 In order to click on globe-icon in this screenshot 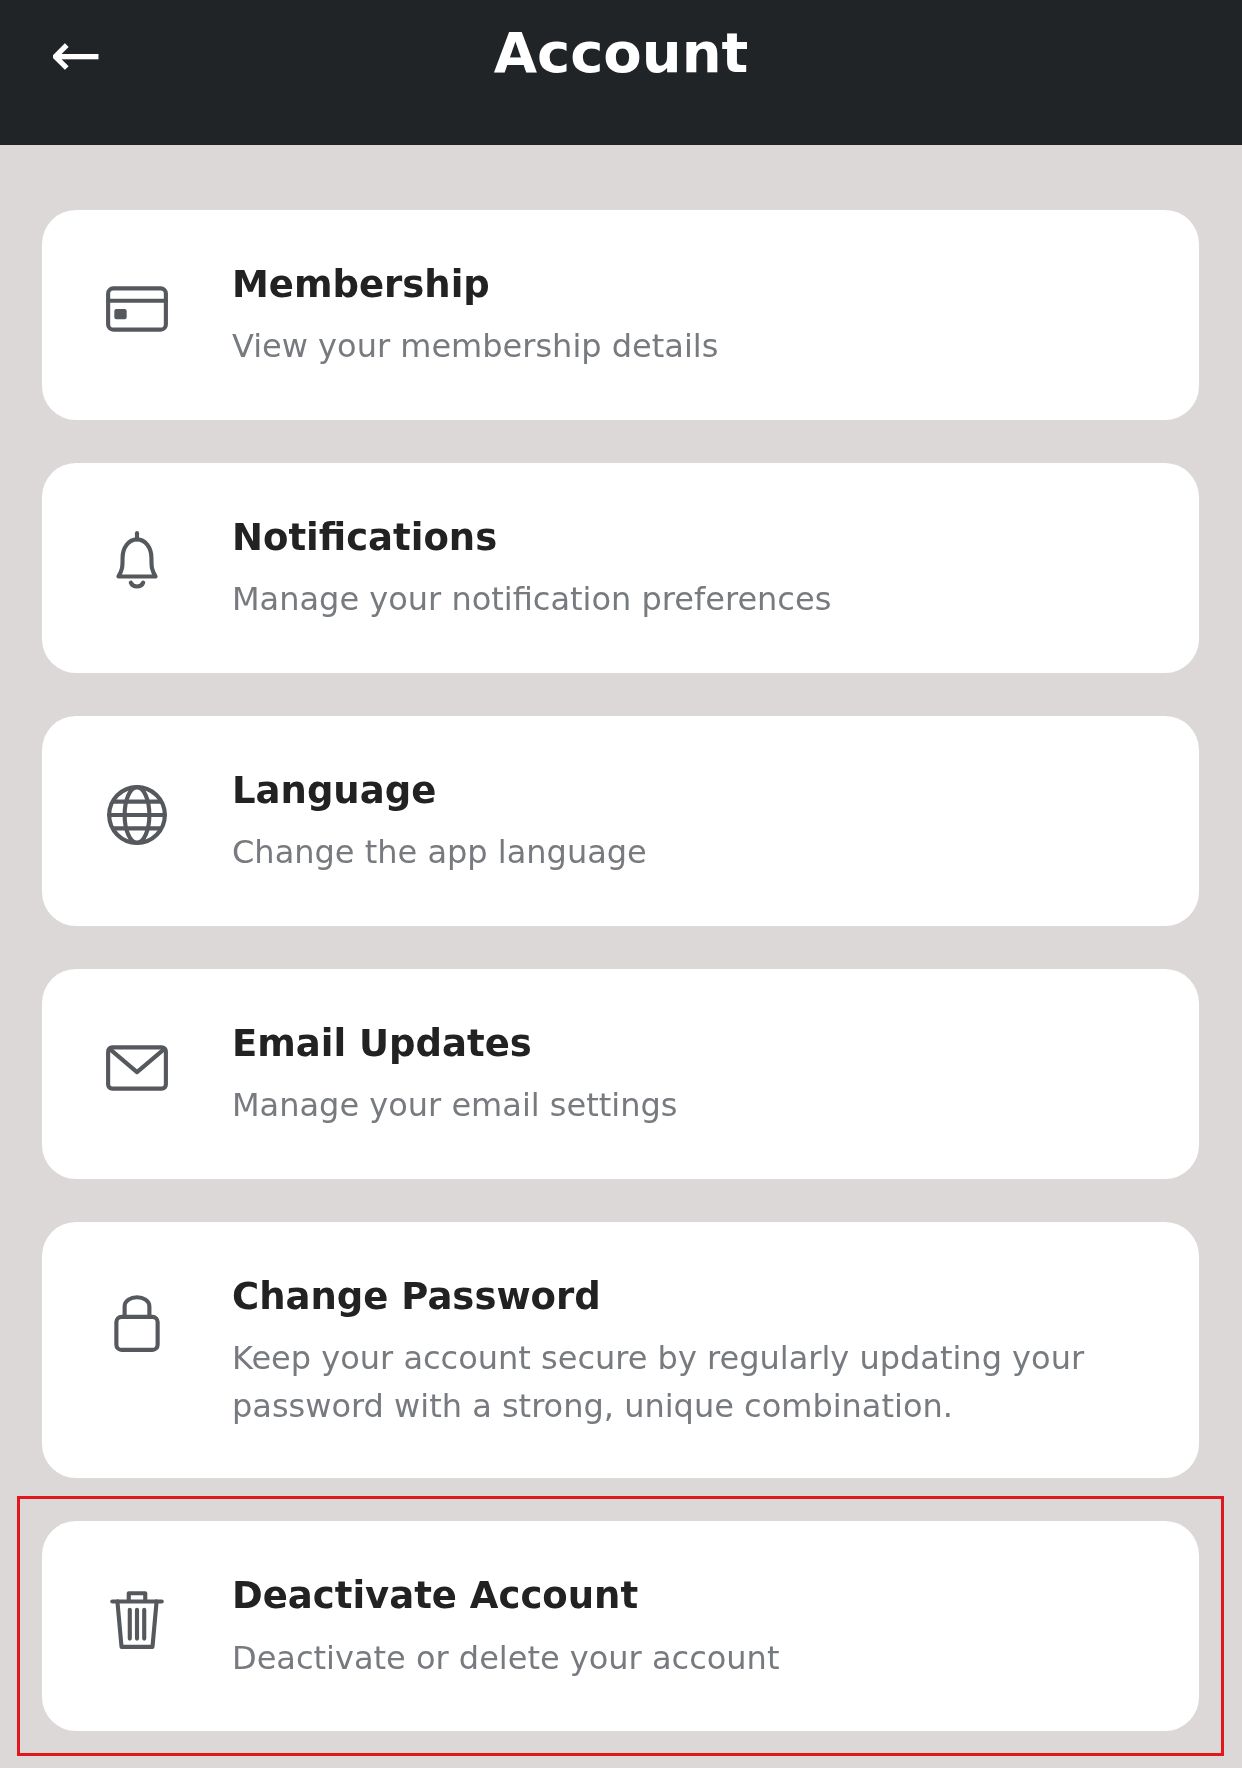, I will do `click(137, 815)`.